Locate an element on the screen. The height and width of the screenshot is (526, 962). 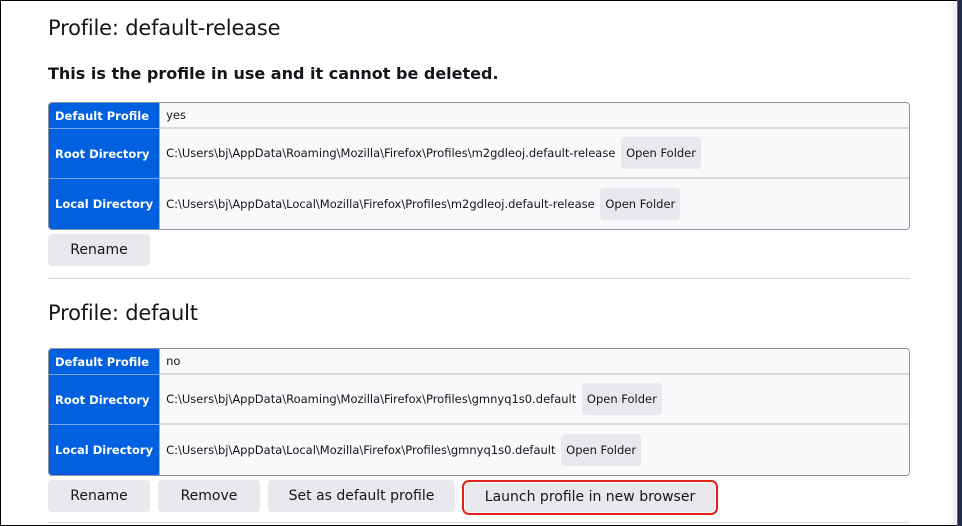
row-default-profile: Default Profile yes is located at coordinates (479, 116).